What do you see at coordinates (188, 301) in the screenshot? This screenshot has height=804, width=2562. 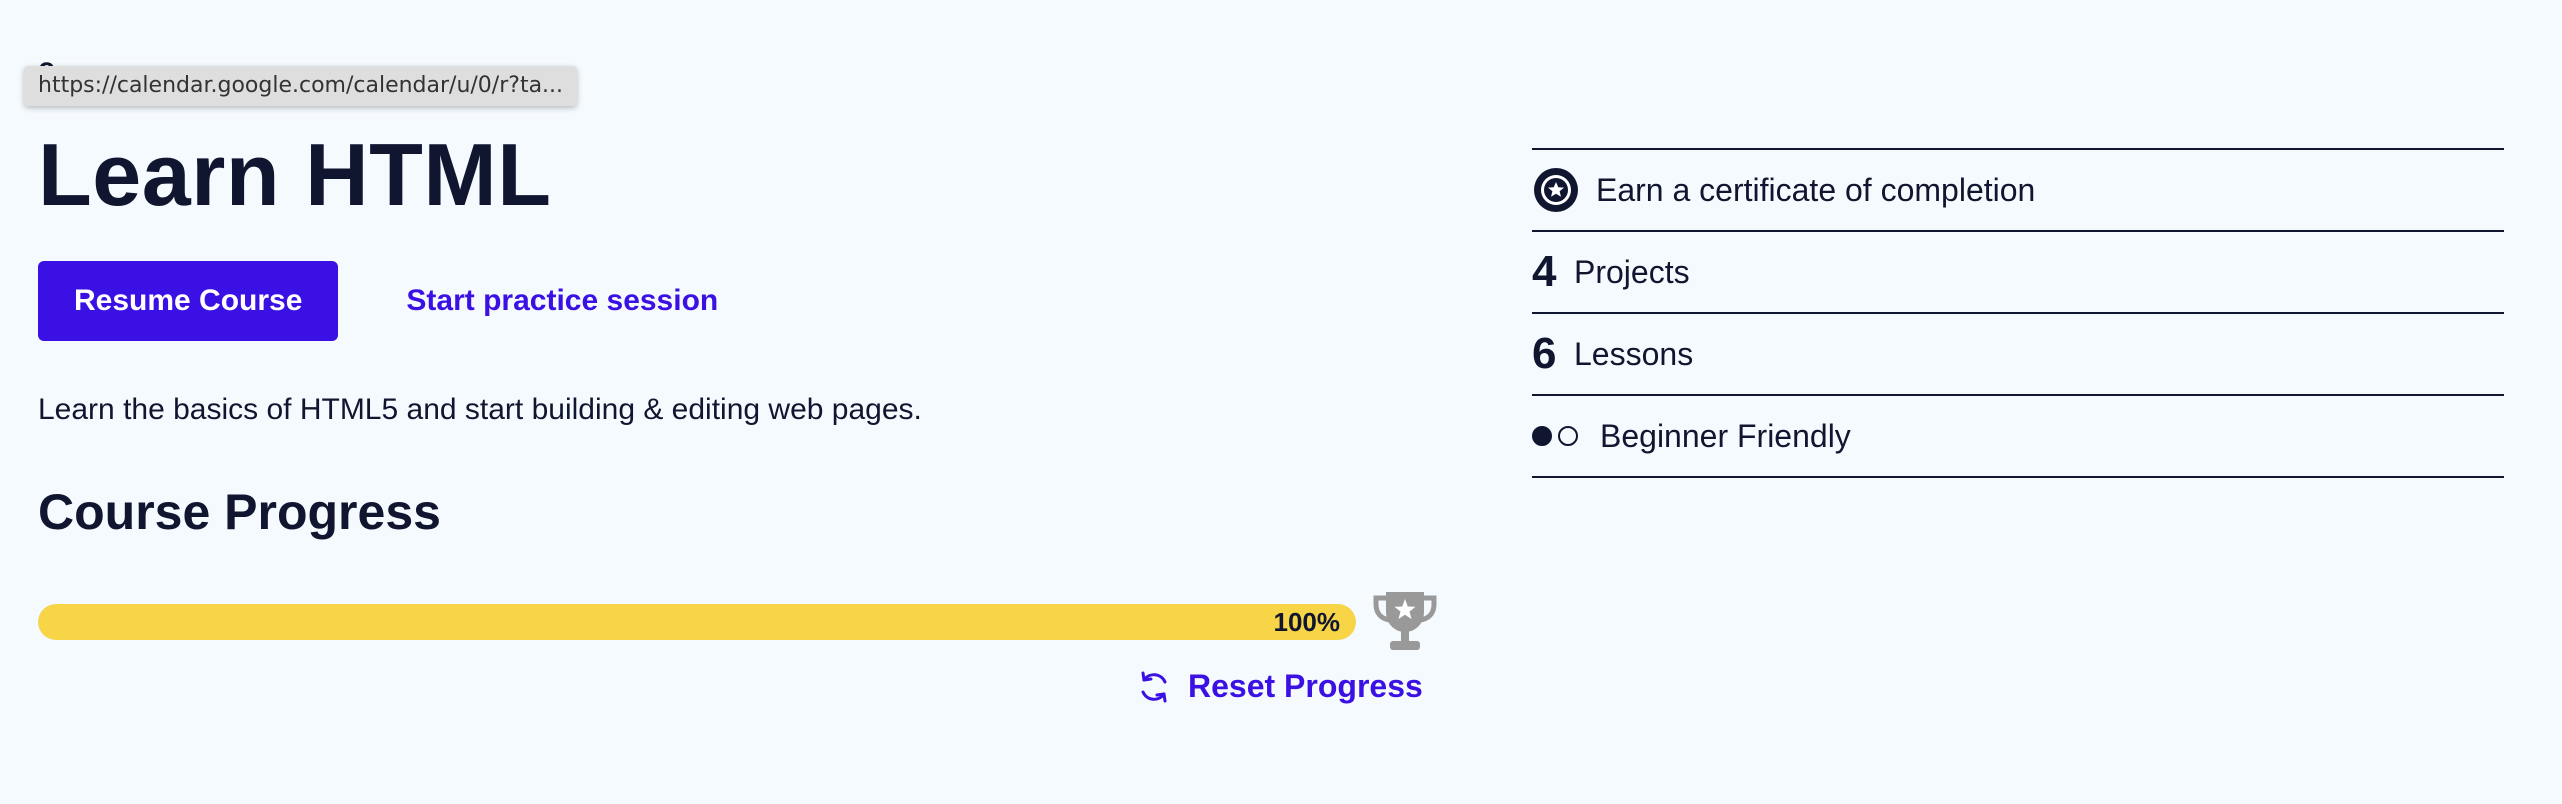 I see `resume-course-button: Resume Course` at bounding box center [188, 301].